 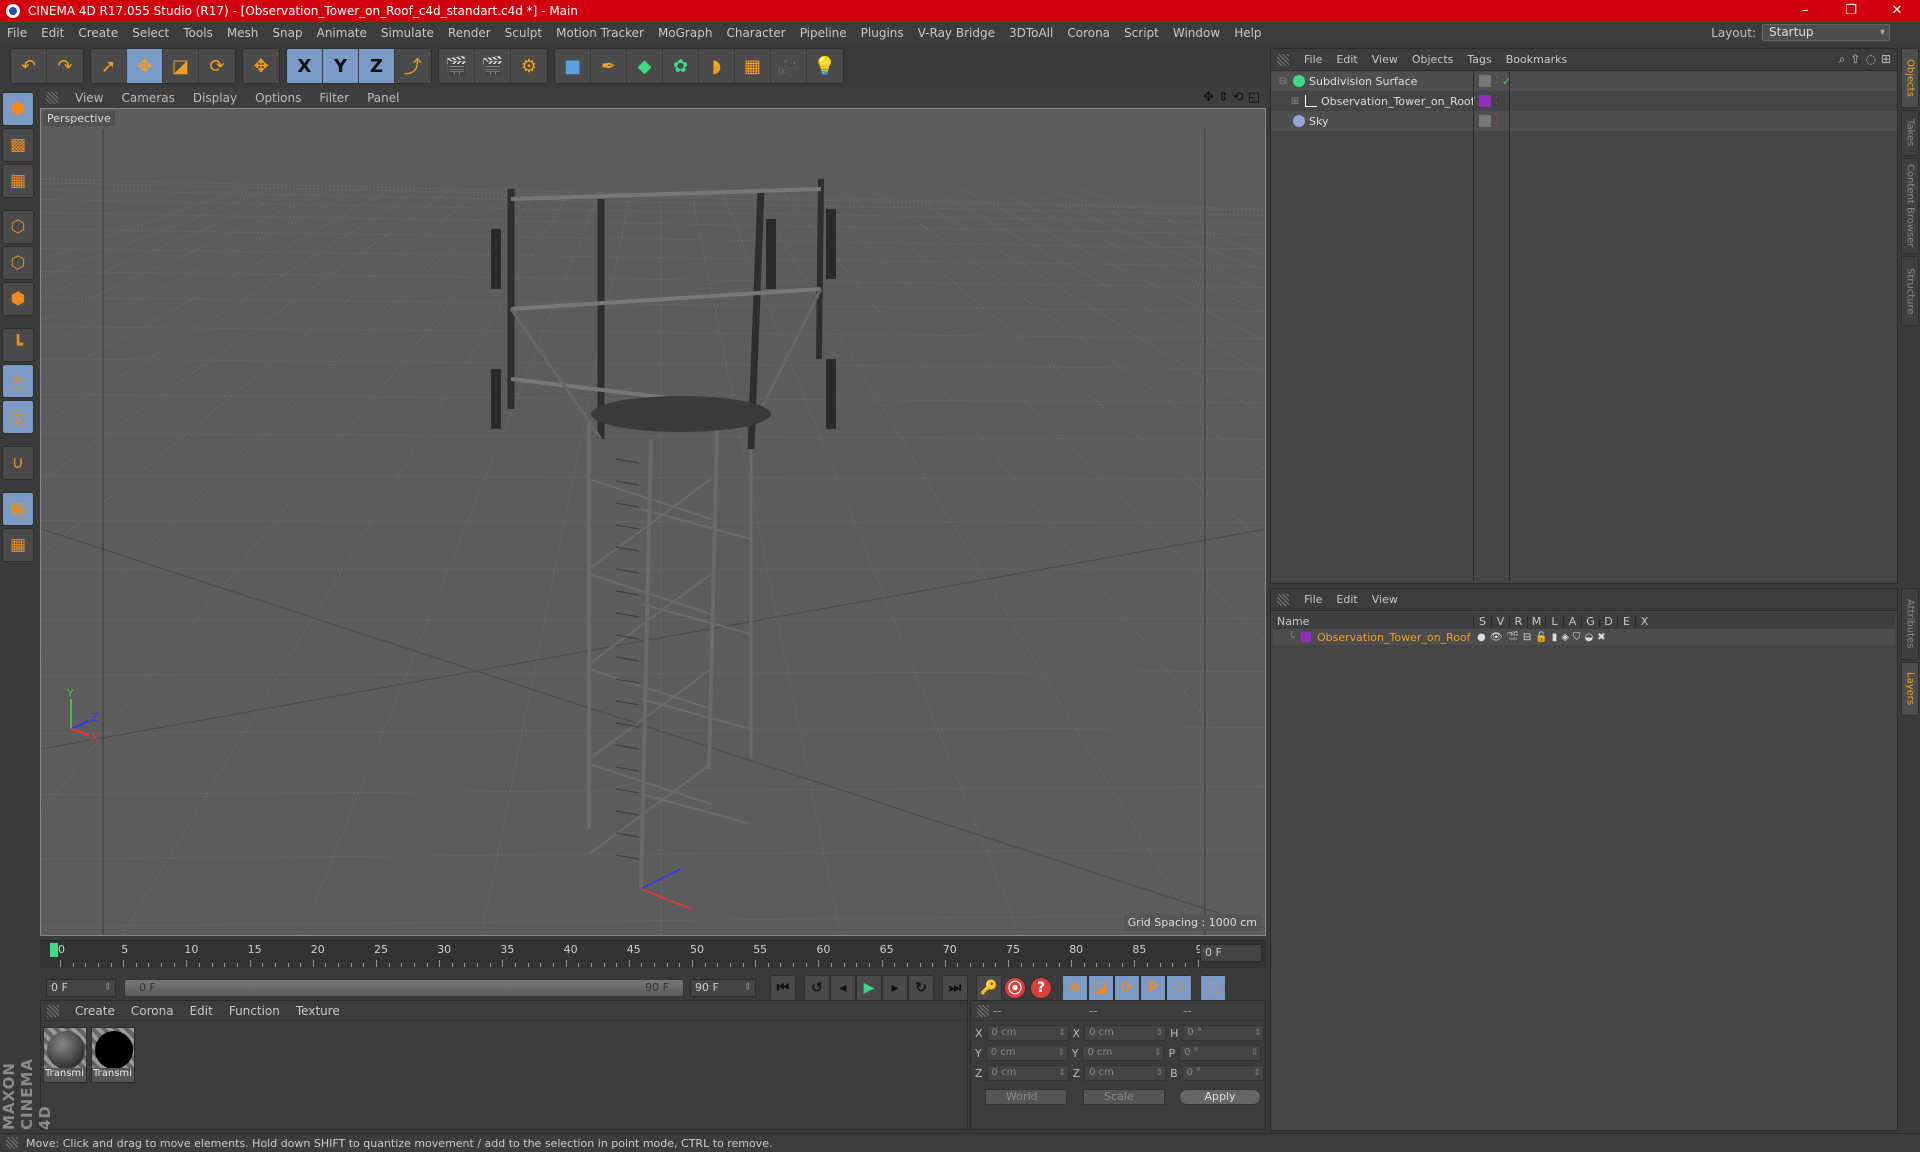 I want to click on menu-tools: Tools, so click(x=198, y=33).